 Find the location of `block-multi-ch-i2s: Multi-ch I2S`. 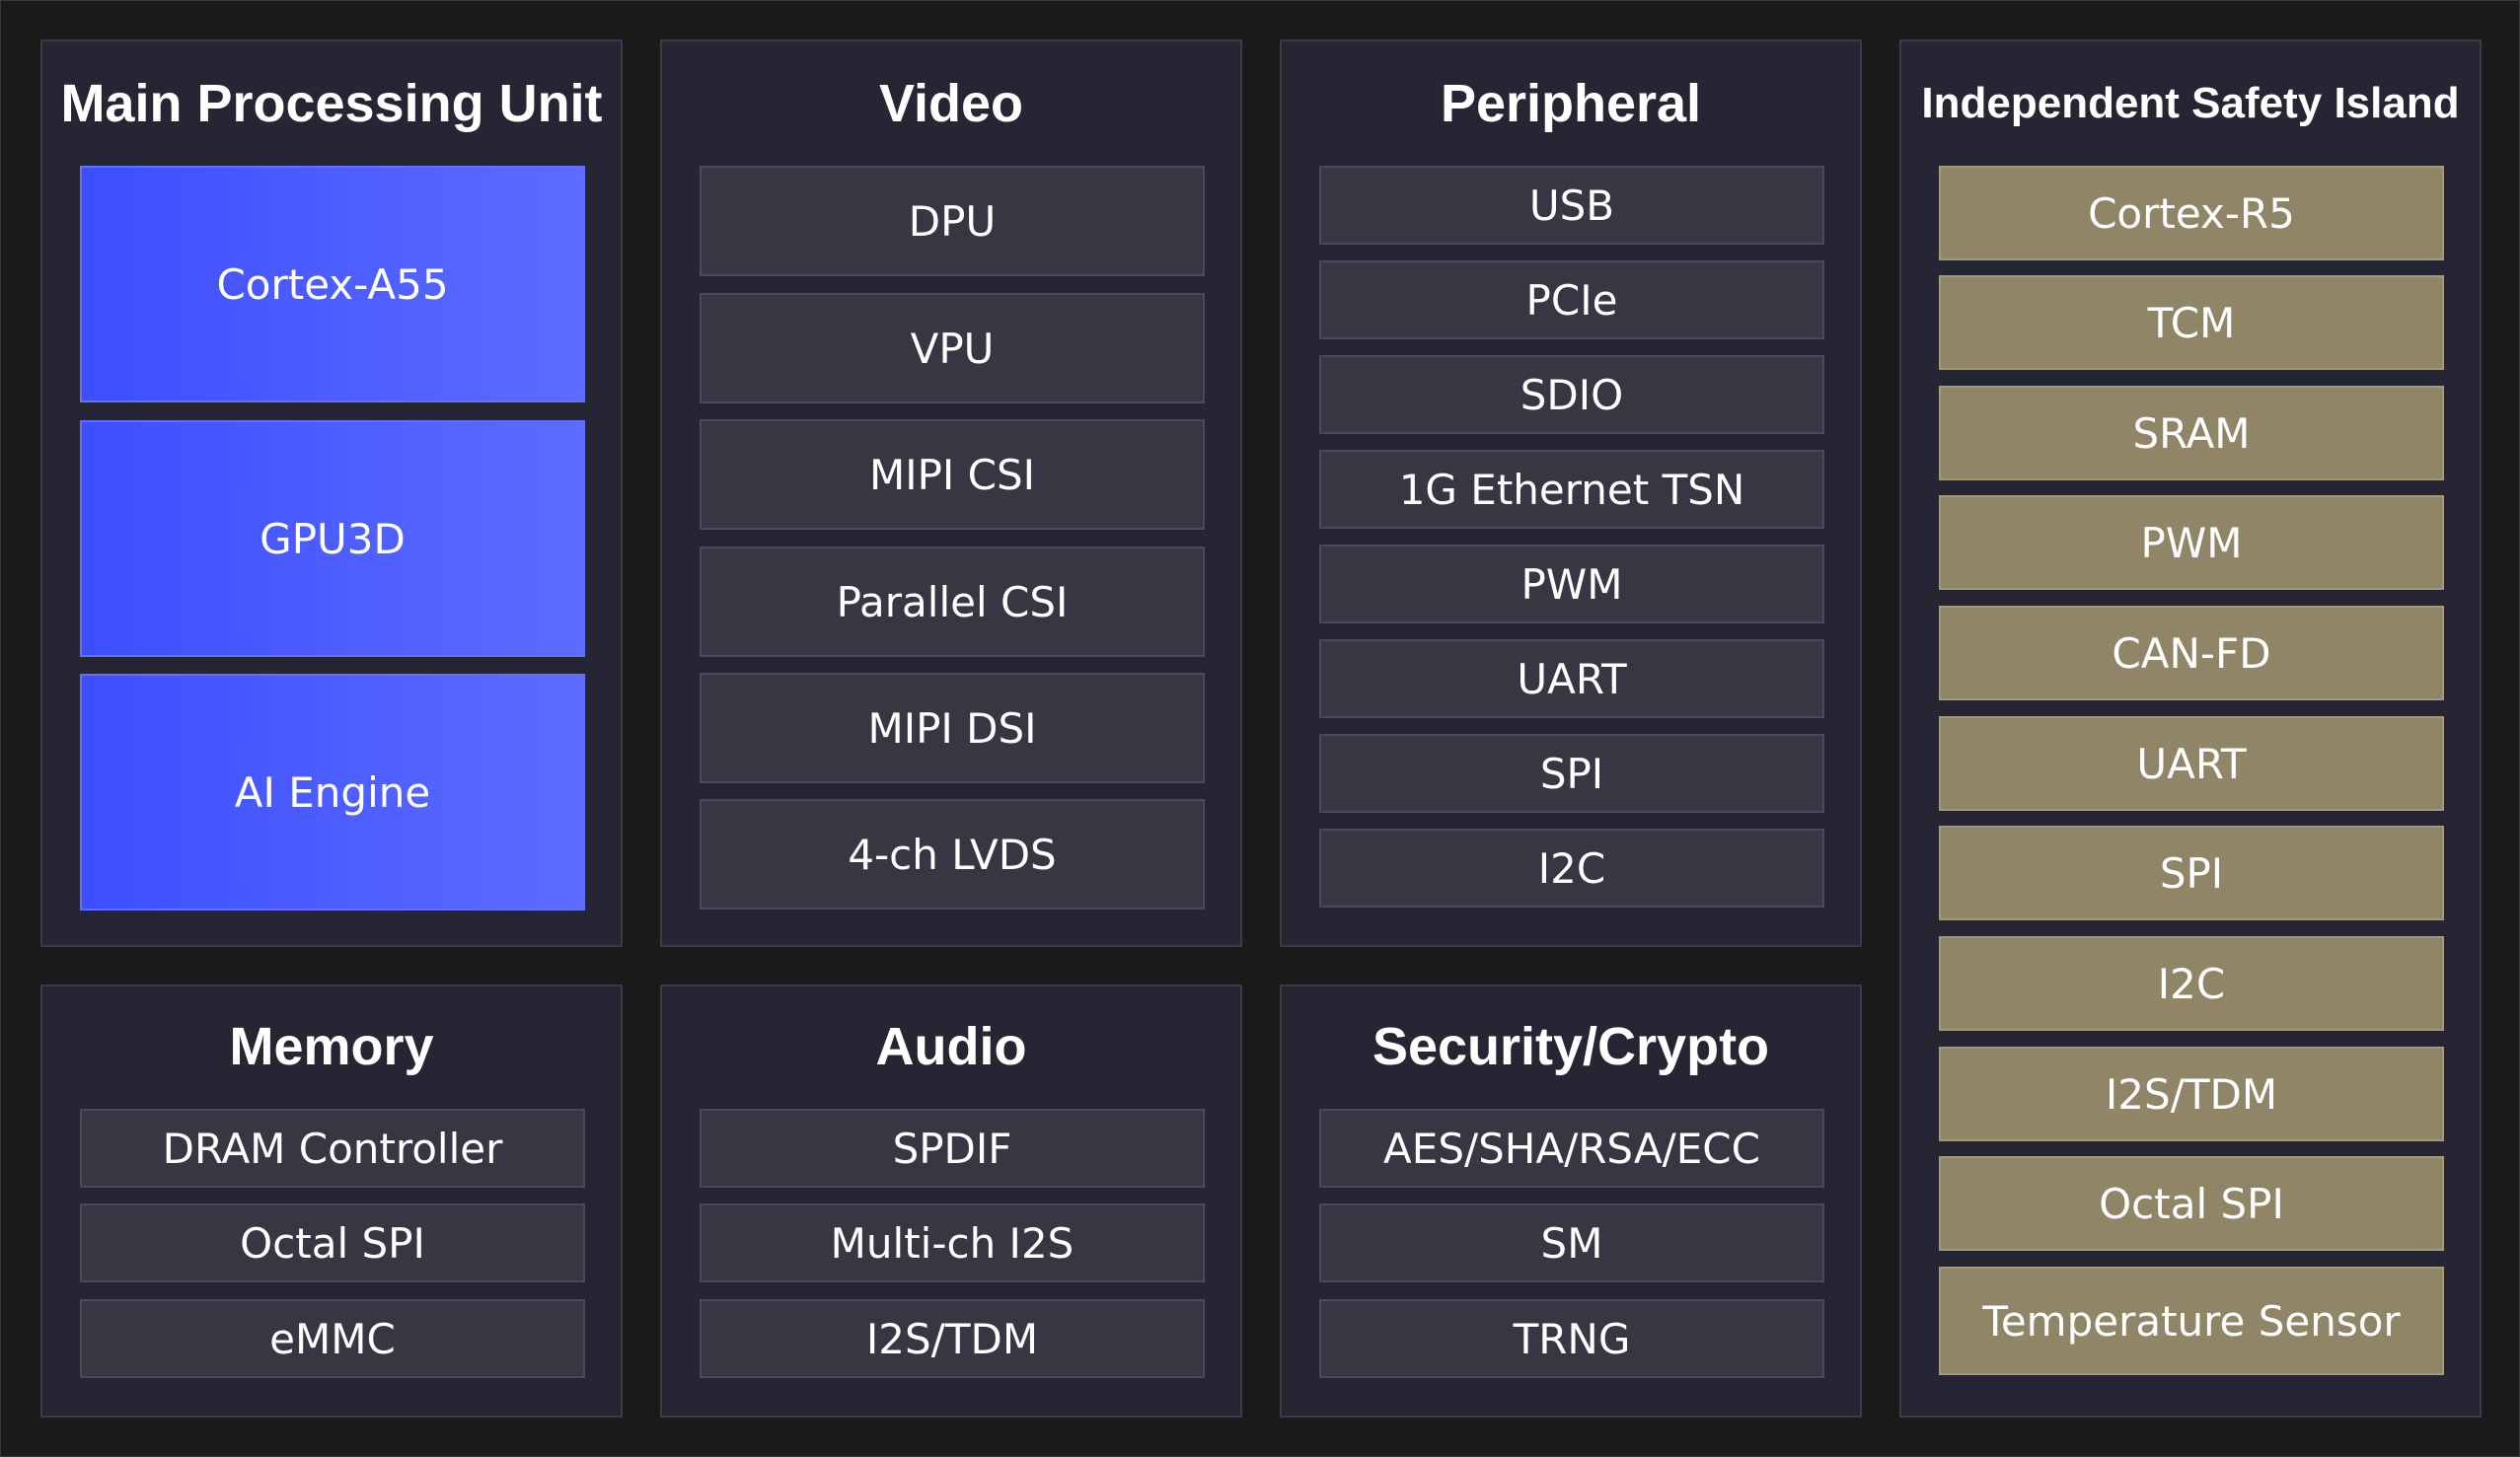

block-multi-ch-i2s: Multi-ch I2S is located at coordinates (952, 1242).